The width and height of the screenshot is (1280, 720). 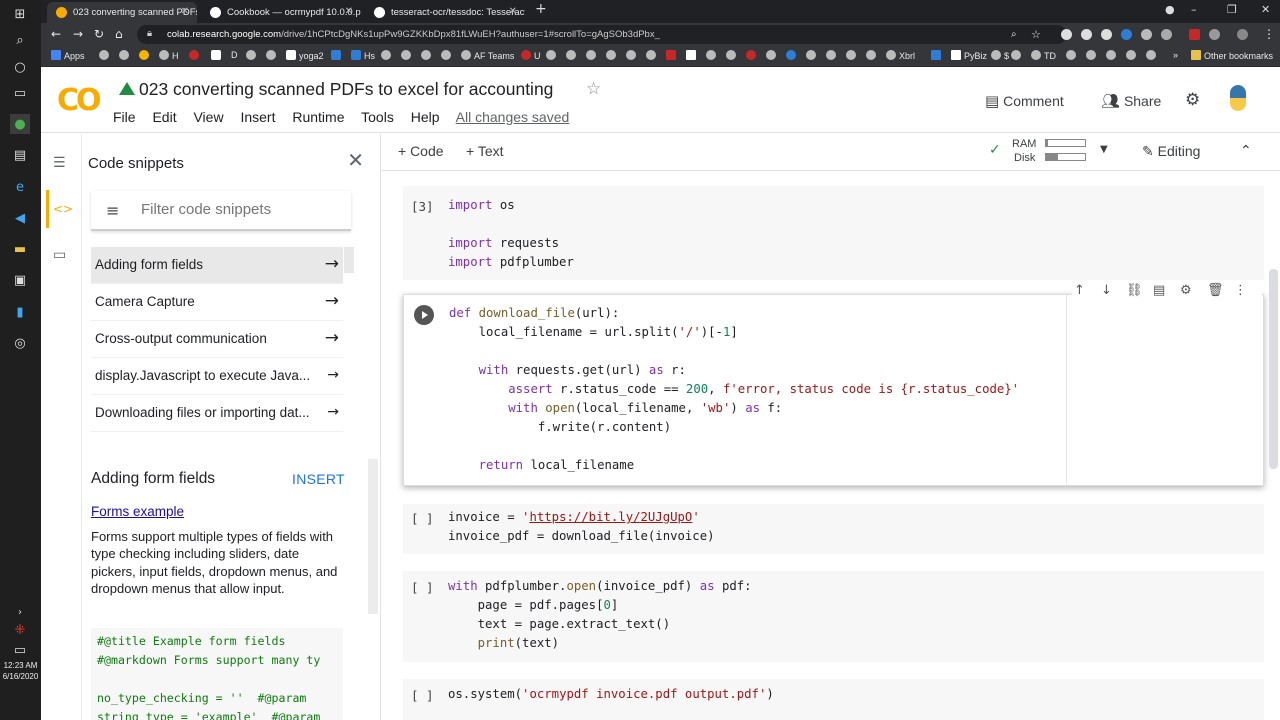 I want to click on code-snippets-icon: <>, so click(x=63, y=209).